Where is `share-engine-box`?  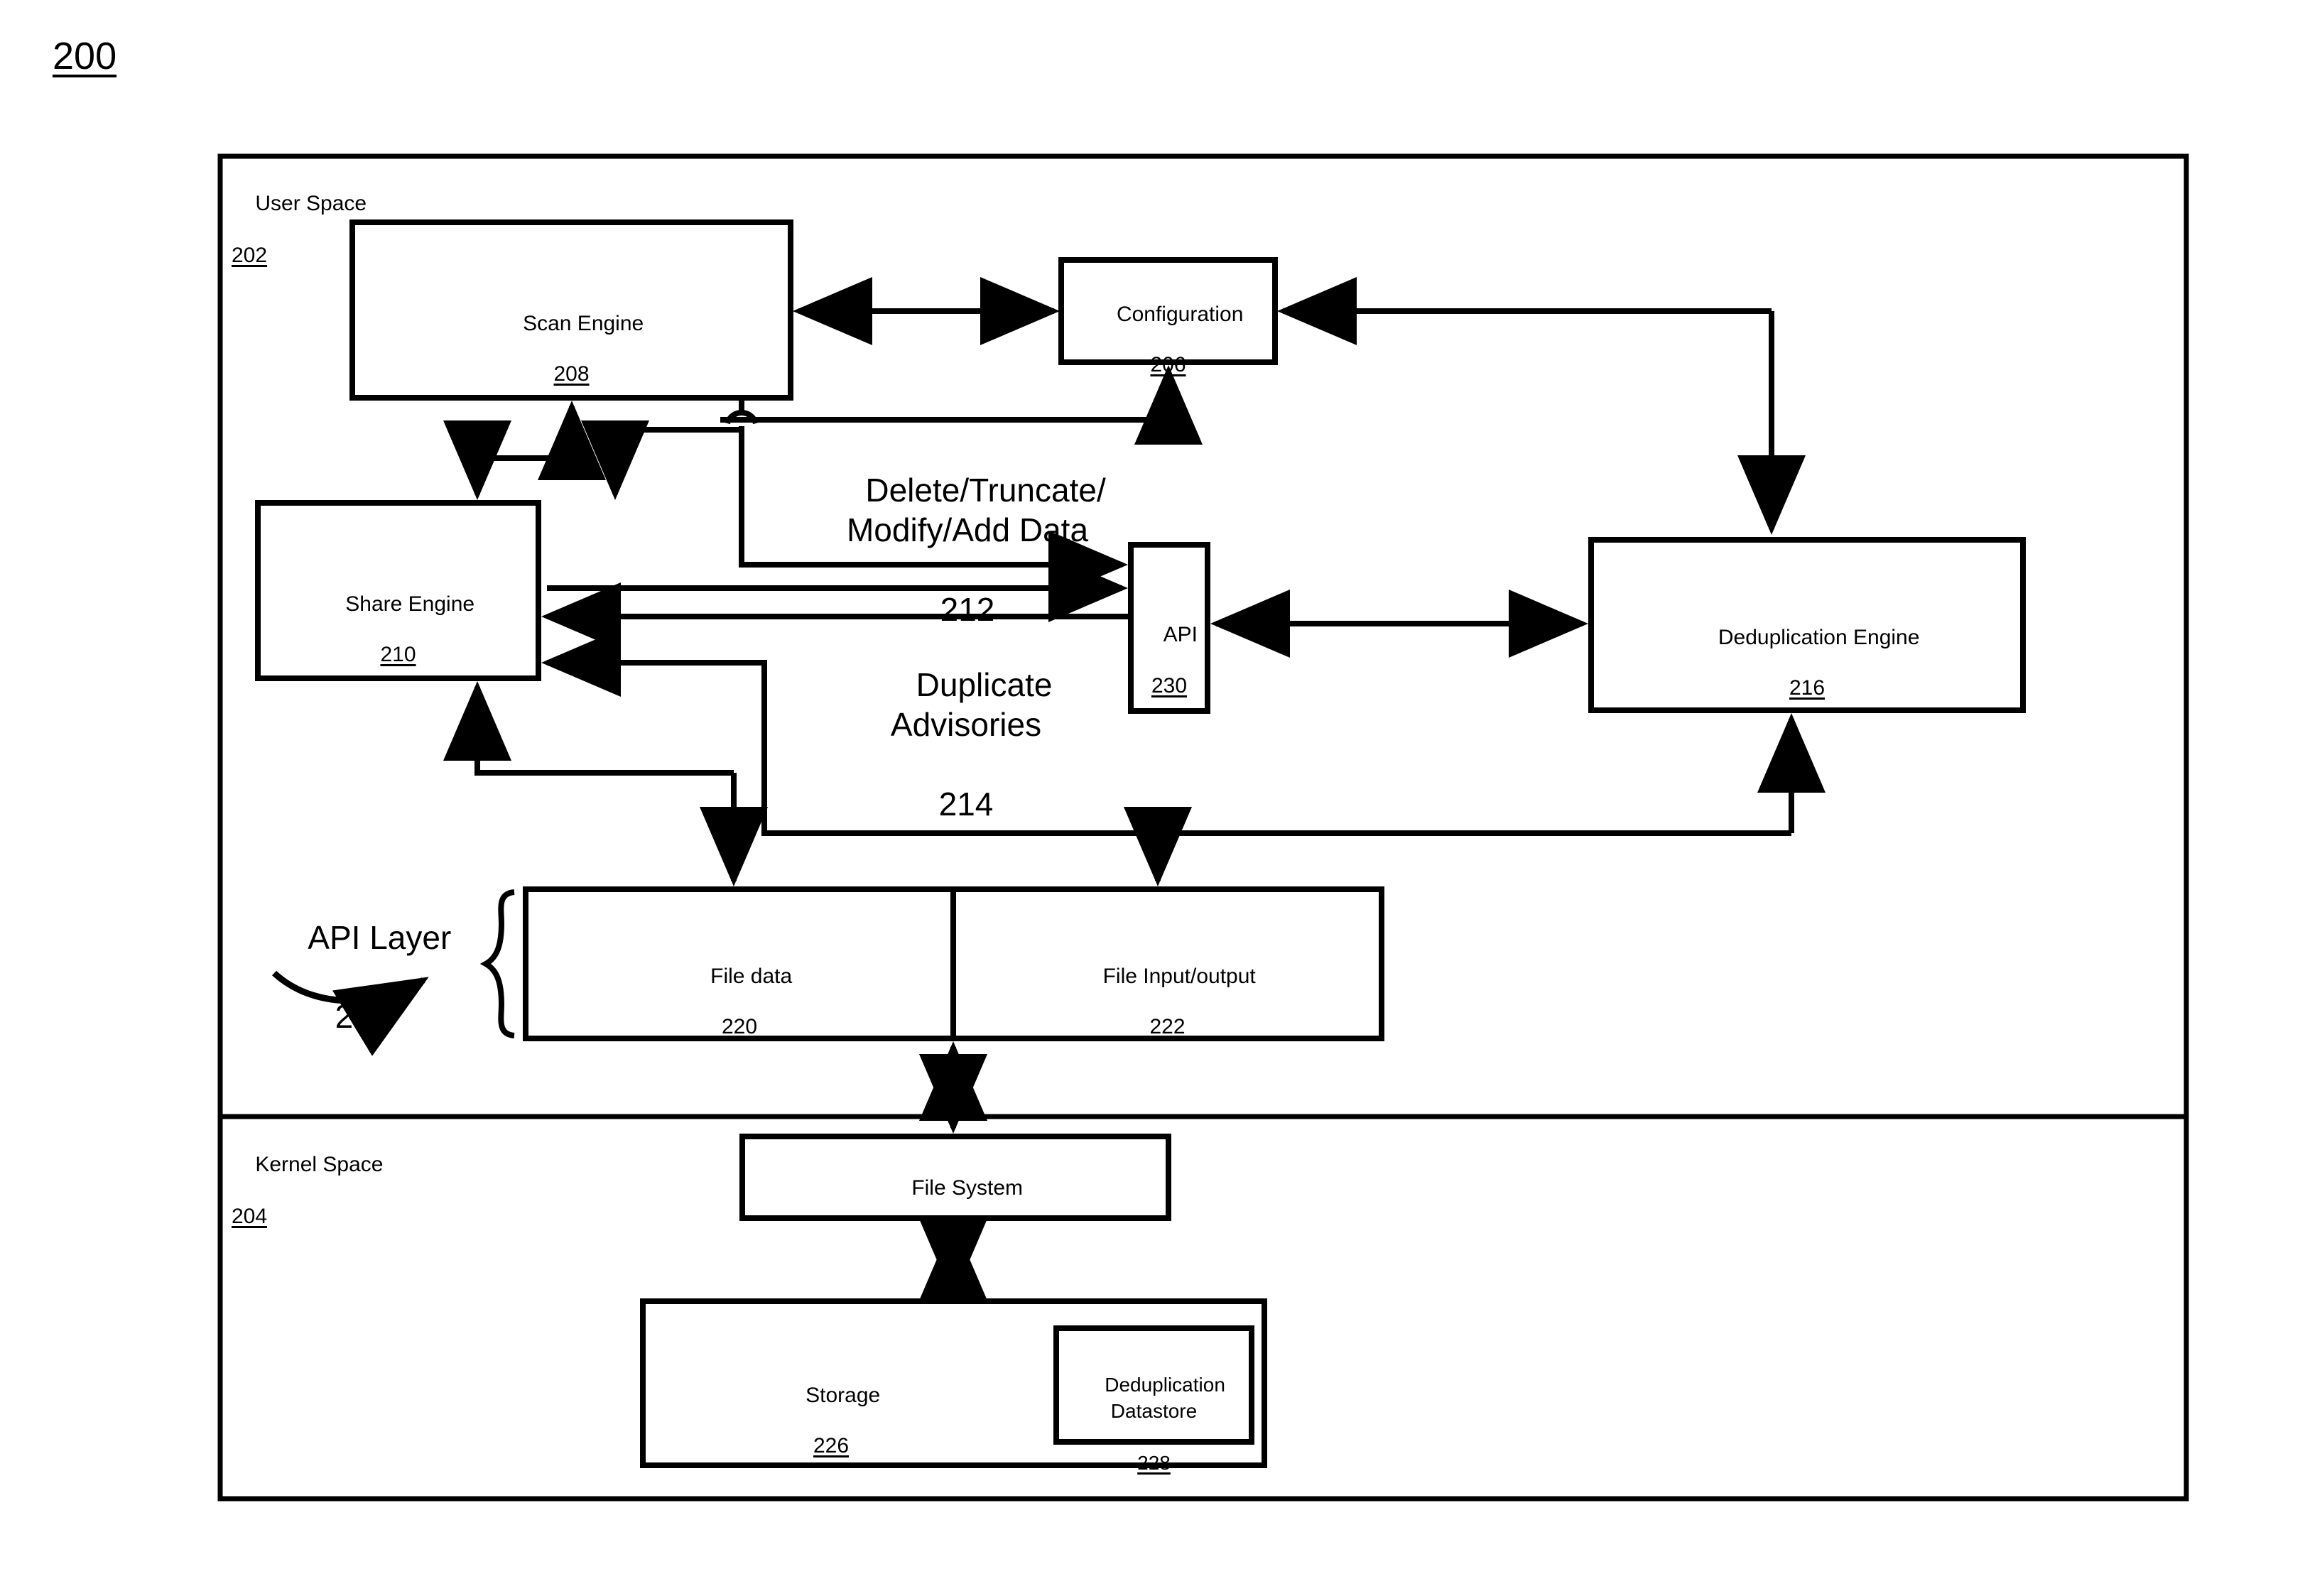
share-engine-box is located at coordinates (398, 590).